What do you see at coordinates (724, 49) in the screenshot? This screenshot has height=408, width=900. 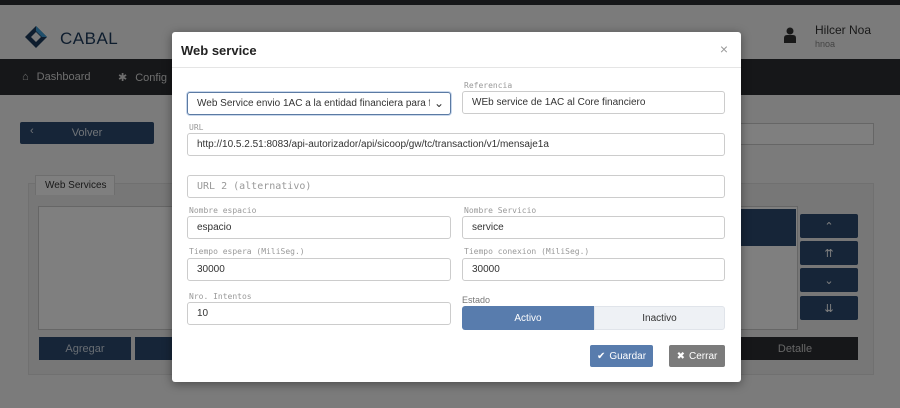 I see `close-icon: ×` at bounding box center [724, 49].